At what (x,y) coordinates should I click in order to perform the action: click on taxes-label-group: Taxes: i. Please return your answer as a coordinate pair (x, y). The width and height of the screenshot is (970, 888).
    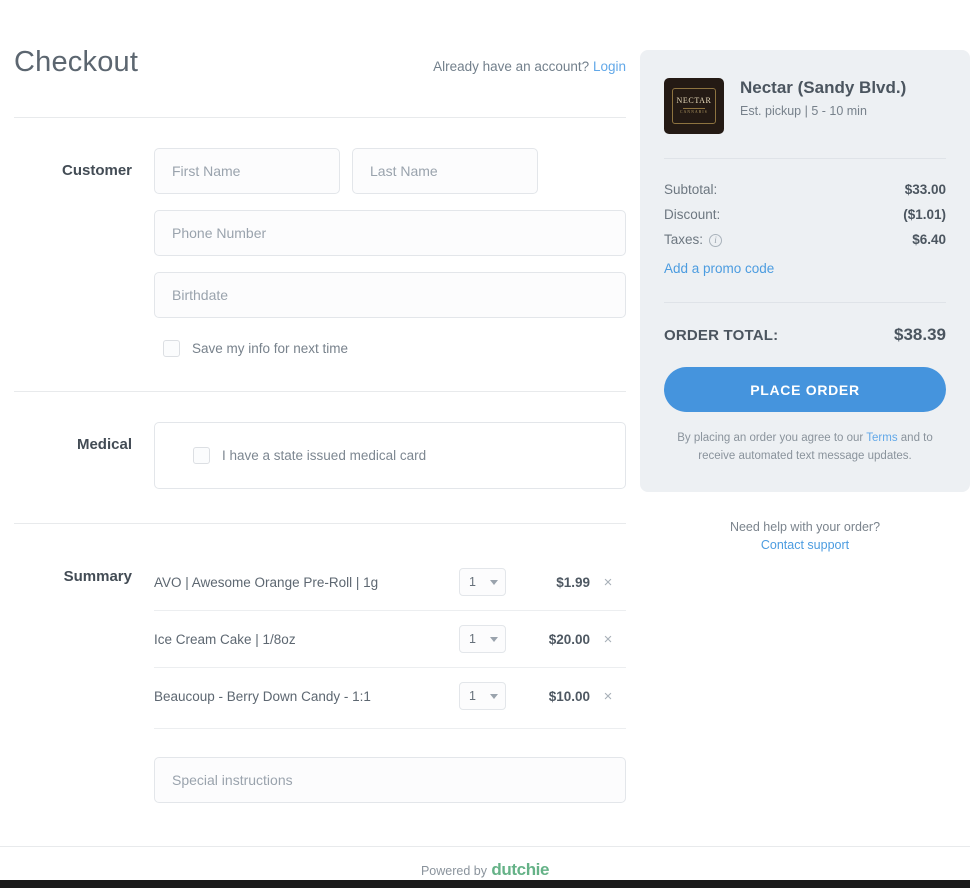
    Looking at the image, I should click on (693, 239).